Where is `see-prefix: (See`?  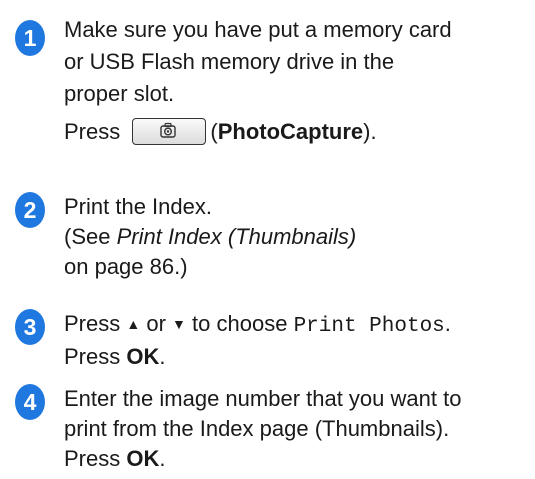 see-prefix: (See is located at coordinates (90, 236).